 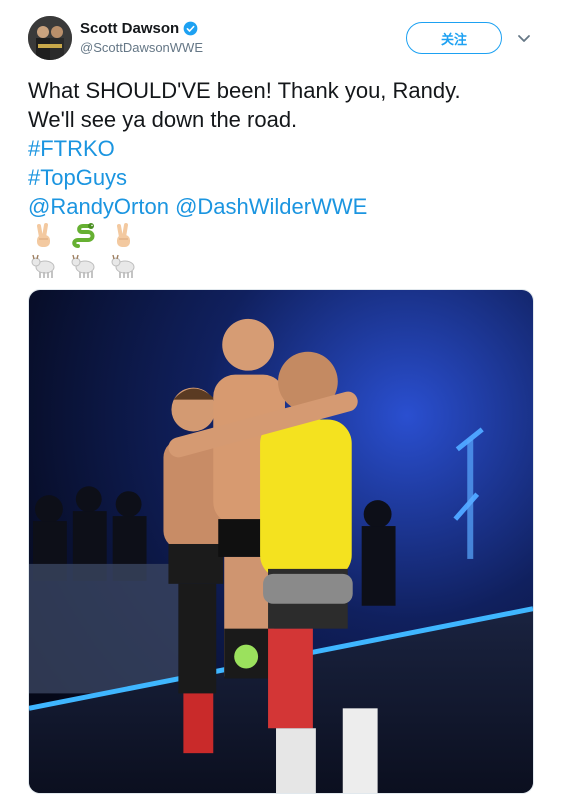 What do you see at coordinates (163, 119) in the screenshot?
I see `tweet-text-line: We'll see ya down the road.` at bounding box center [163, 119].